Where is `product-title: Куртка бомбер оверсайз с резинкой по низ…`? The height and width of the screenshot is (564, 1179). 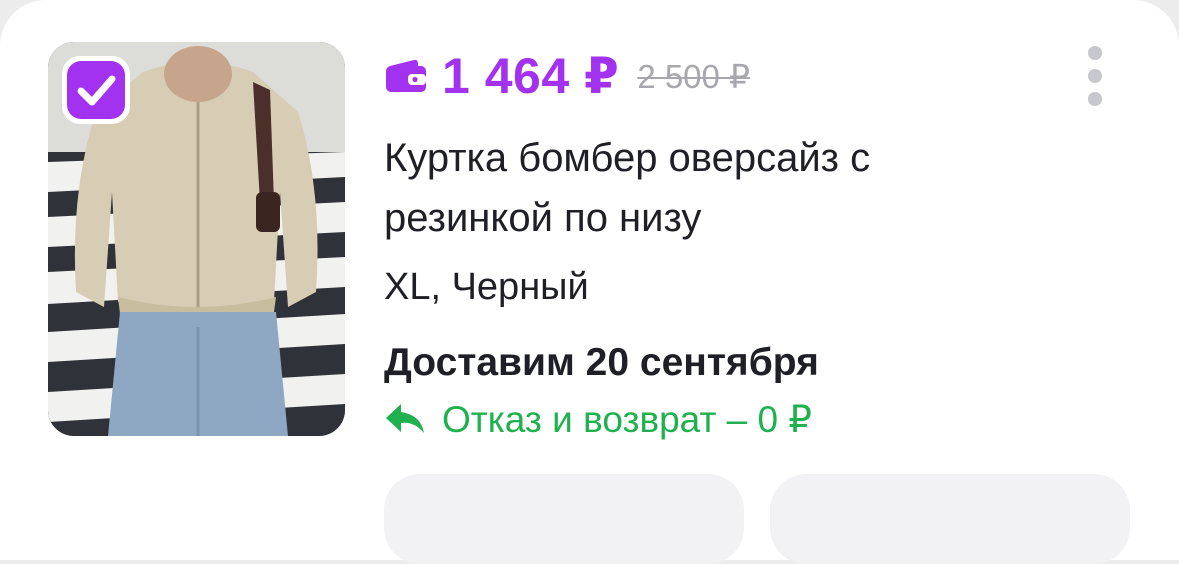
product-title: Куртка бомбер оверсайз с резинкой по низ… is located at coordinates (704, 188).